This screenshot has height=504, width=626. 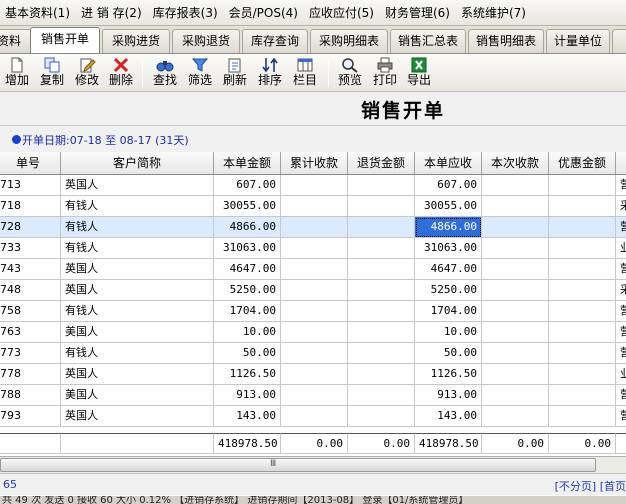 I want to click on amount-cell: 913.00, so click(x=247, y=395).